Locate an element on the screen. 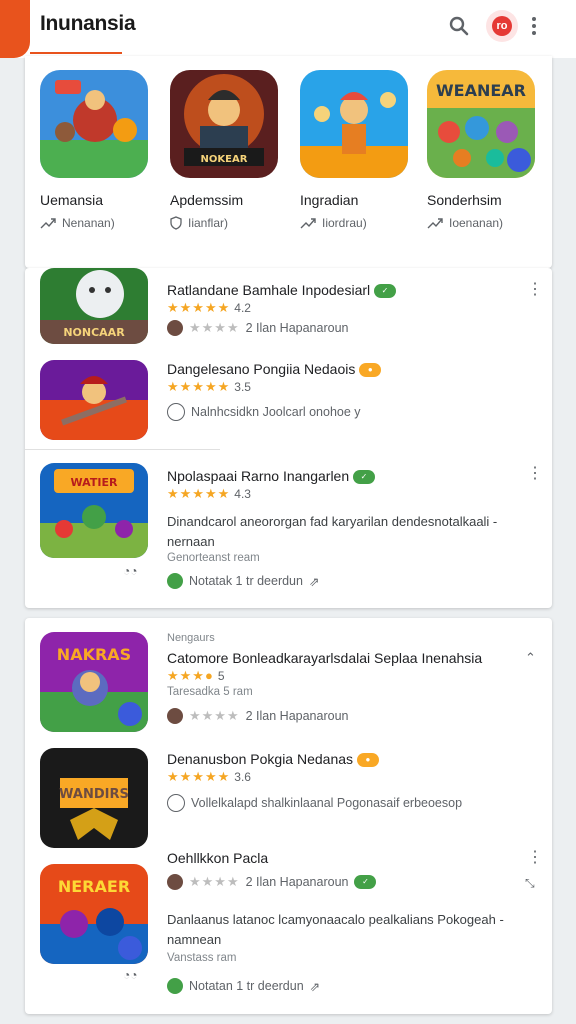 This screenshot has height=1024, width=576. featured-app-name: Uemansia is located at coordinates (72, 200).